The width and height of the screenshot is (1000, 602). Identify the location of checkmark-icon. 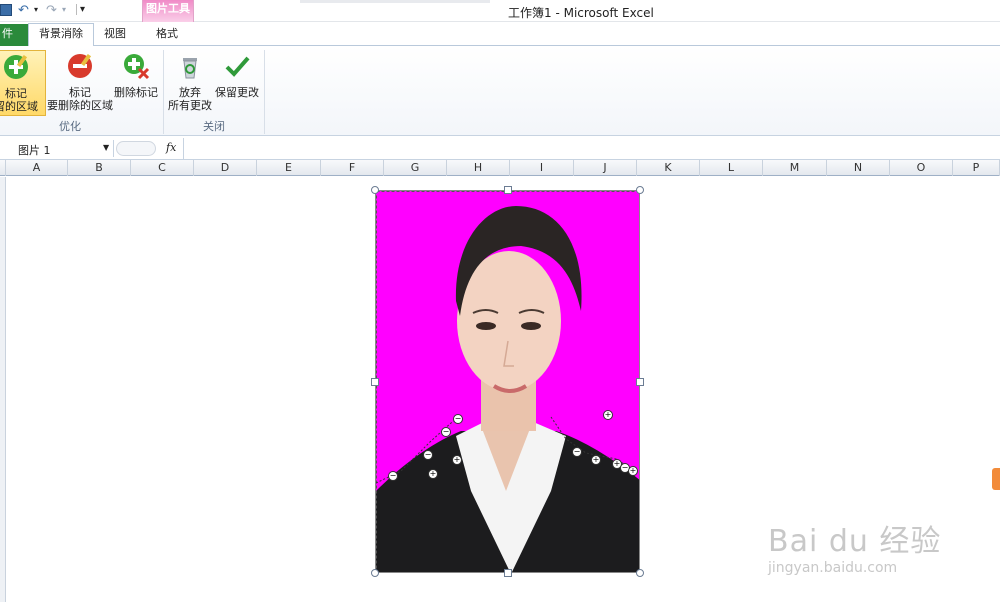
(237, 66).